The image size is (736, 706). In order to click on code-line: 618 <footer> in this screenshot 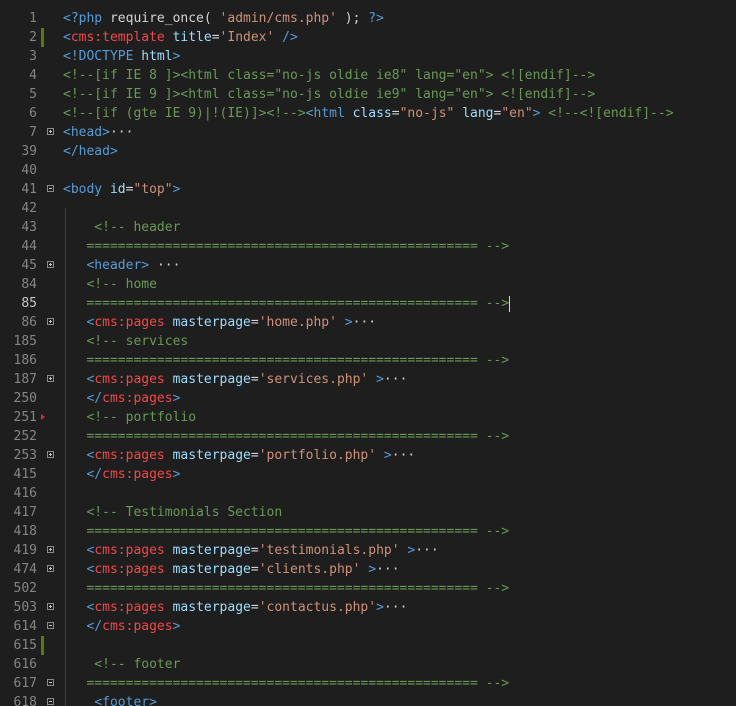, I will do `click(368, 699)`.